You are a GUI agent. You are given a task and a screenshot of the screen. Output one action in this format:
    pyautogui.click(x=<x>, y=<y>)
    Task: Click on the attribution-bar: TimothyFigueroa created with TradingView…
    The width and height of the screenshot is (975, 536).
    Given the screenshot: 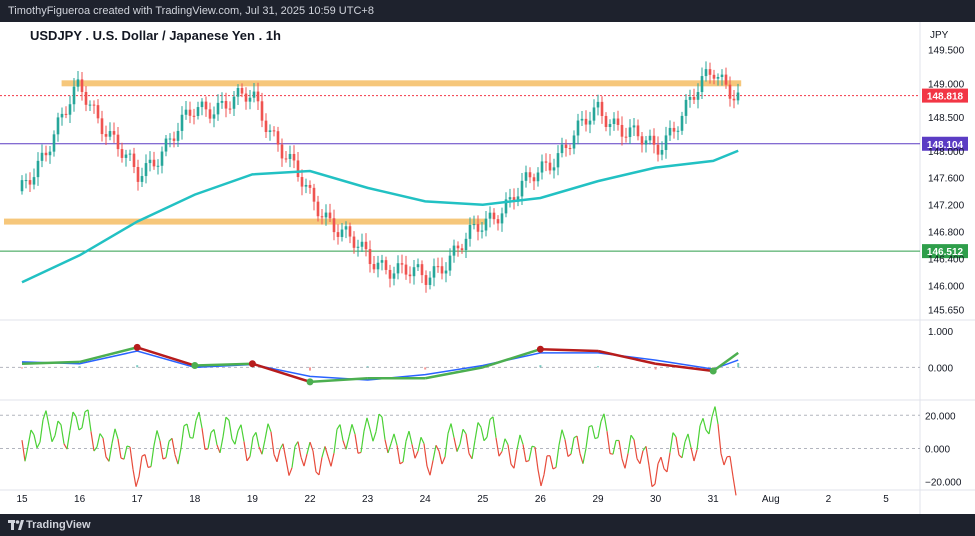 What is the action you would take?
    pyautogui.click(x=487, y=11)
    